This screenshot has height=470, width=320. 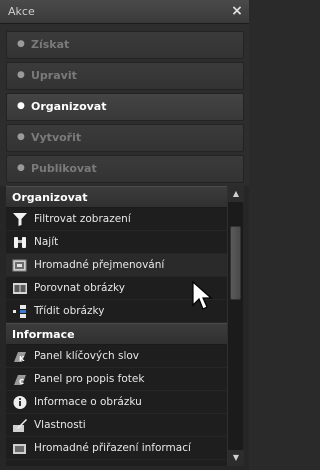 I want to click on action-hromadne-prirazeni-informaci: Hromadné přiřazení informací, so click(x=116, y=448).